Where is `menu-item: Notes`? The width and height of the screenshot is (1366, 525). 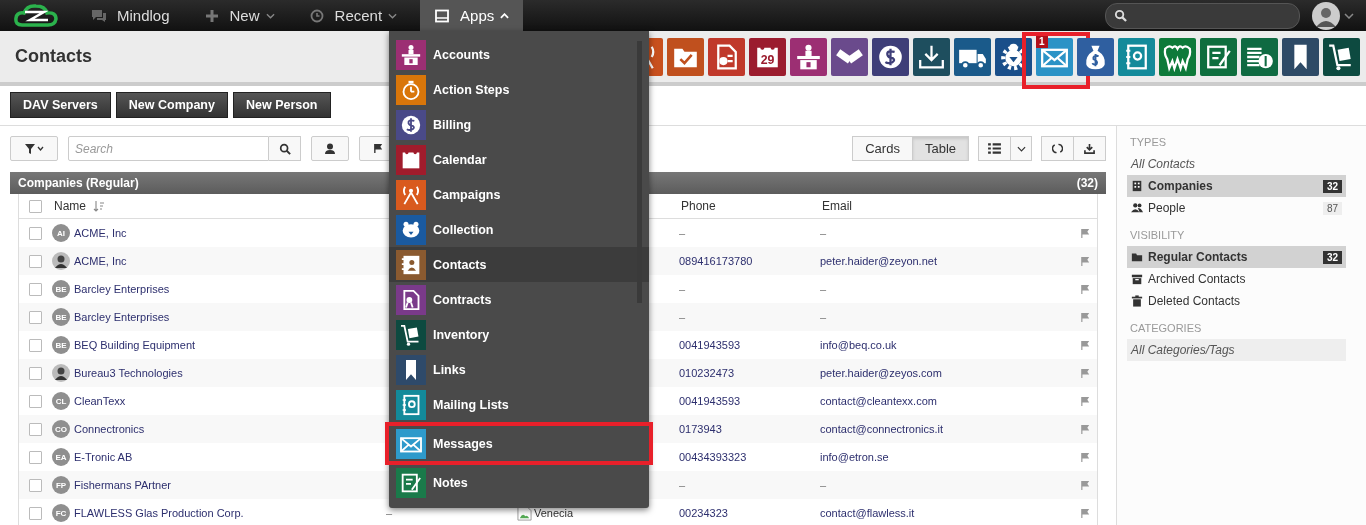 menu-item: Notes is located at coordinates (519, 482).